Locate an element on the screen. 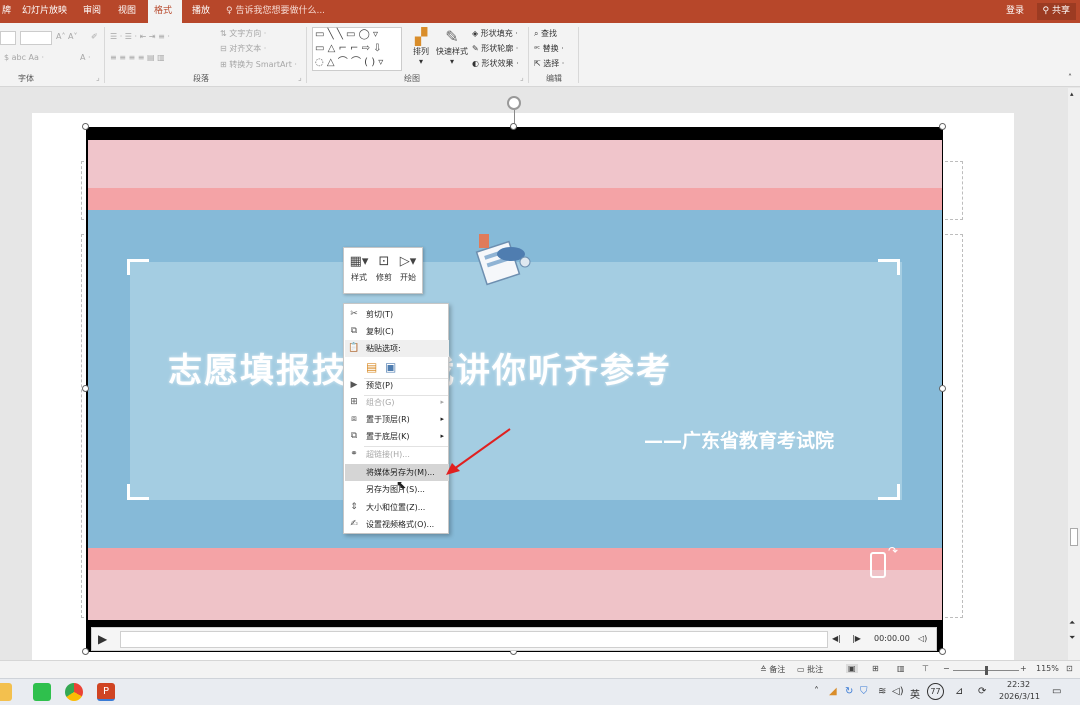 The image size is (1080, 705). reading-view-icon: ▥ is located at coordinates (901, 668).